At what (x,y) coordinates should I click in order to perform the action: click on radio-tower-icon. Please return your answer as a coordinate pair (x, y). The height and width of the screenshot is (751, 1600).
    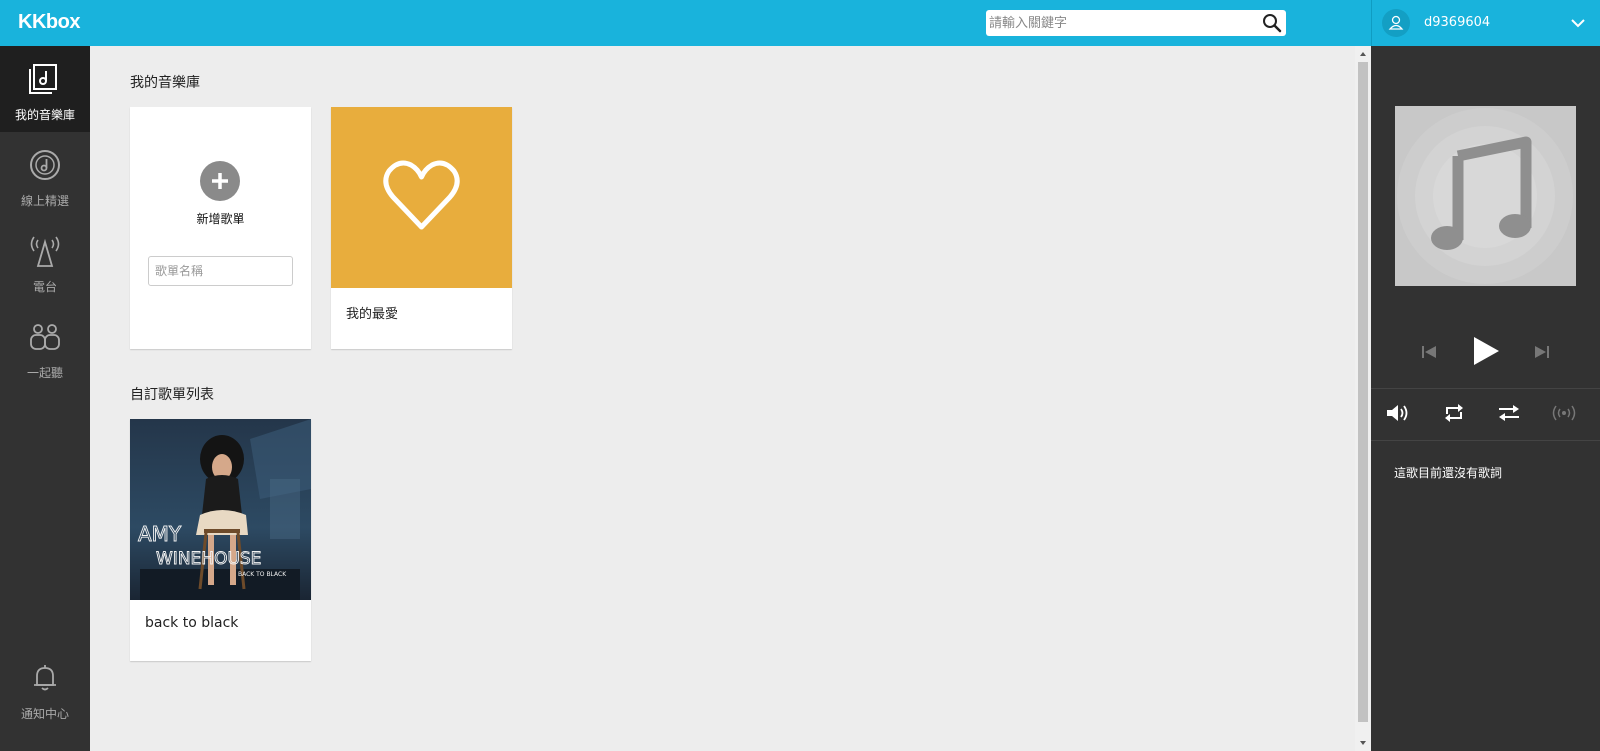
    Looking at the image, I should click on (45, 251).